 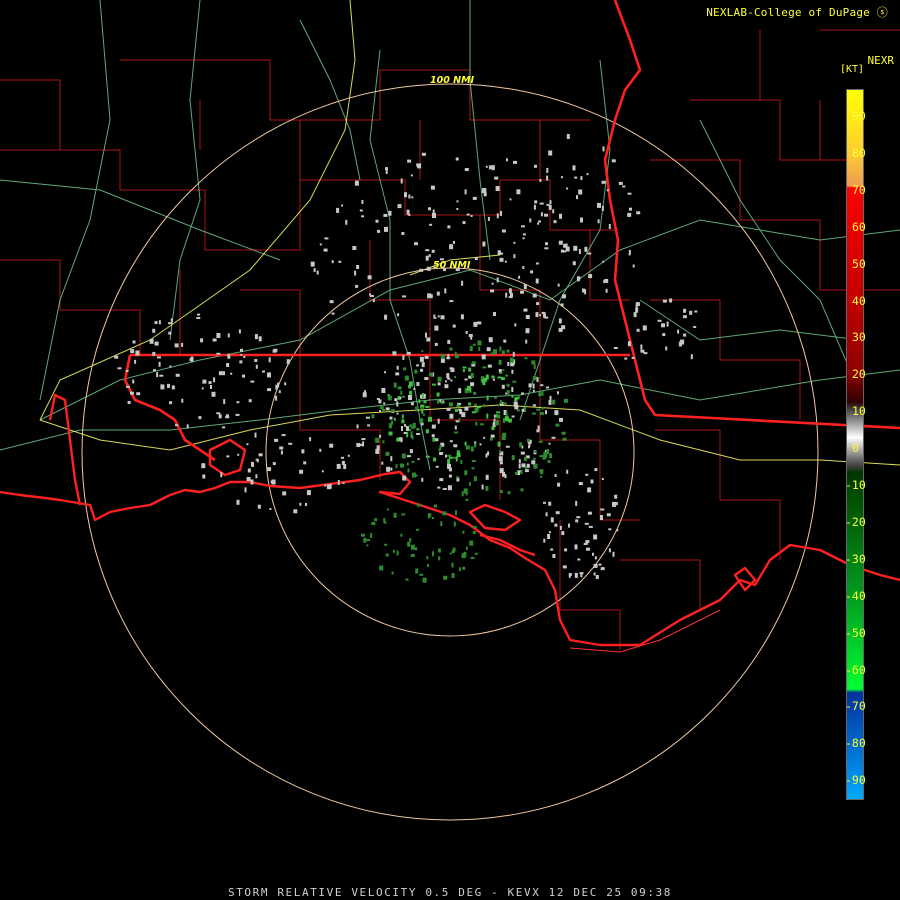 I want to click on scale-tick: 90, so click(x=859, y=116).